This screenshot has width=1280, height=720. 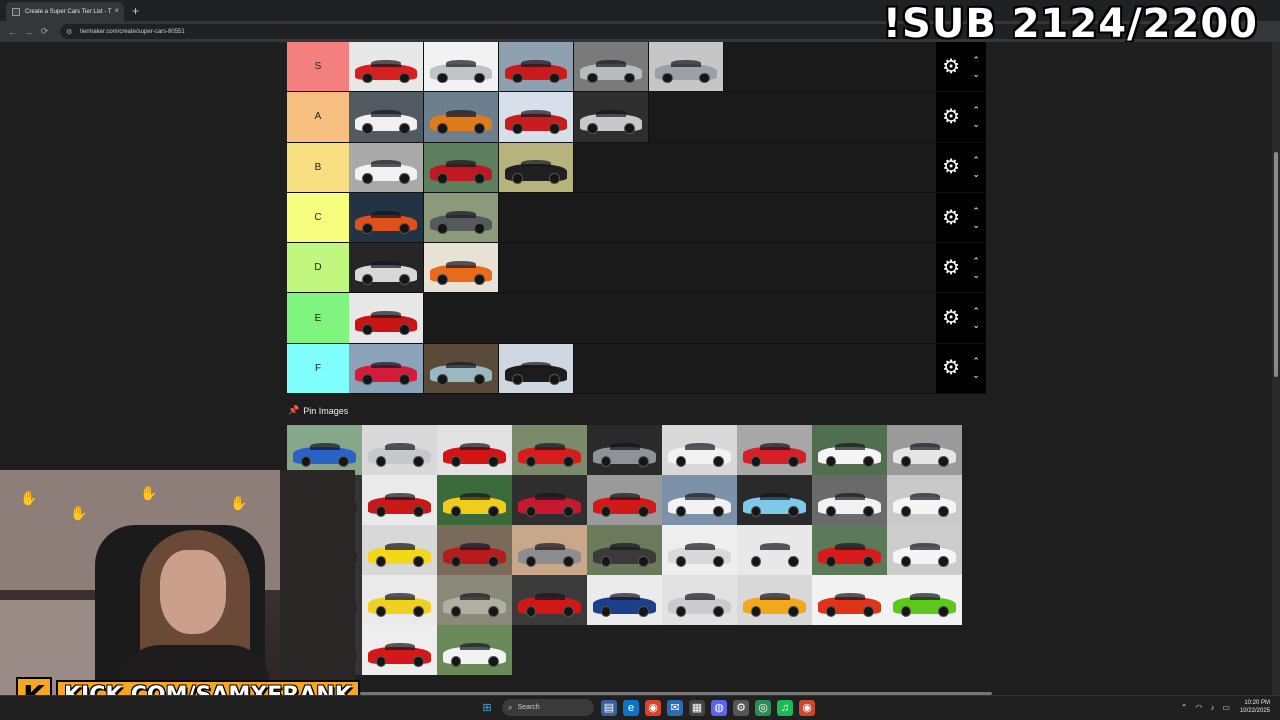 I want to click on forward-button: →, so click(x=28, y=32).